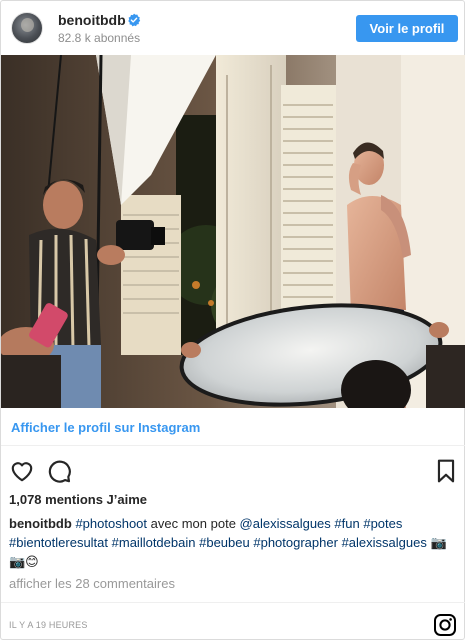 This screenshot has height=640, width=465. What do you see at coordinates (233, 470) in the screenshot?
I see `action-bar` at bounding box center [233, 470].